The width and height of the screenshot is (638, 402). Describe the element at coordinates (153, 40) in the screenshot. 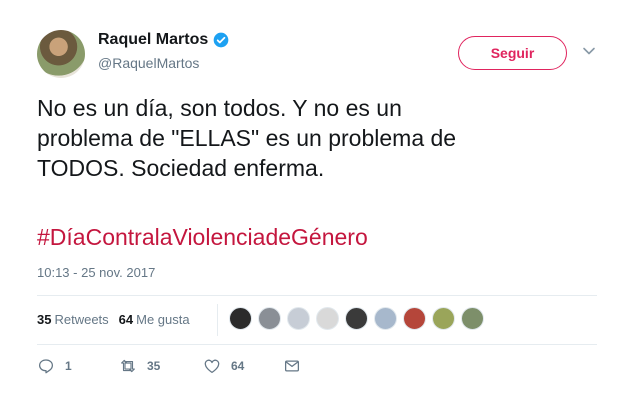

I see `author-name: Raquel Martos` at that location.